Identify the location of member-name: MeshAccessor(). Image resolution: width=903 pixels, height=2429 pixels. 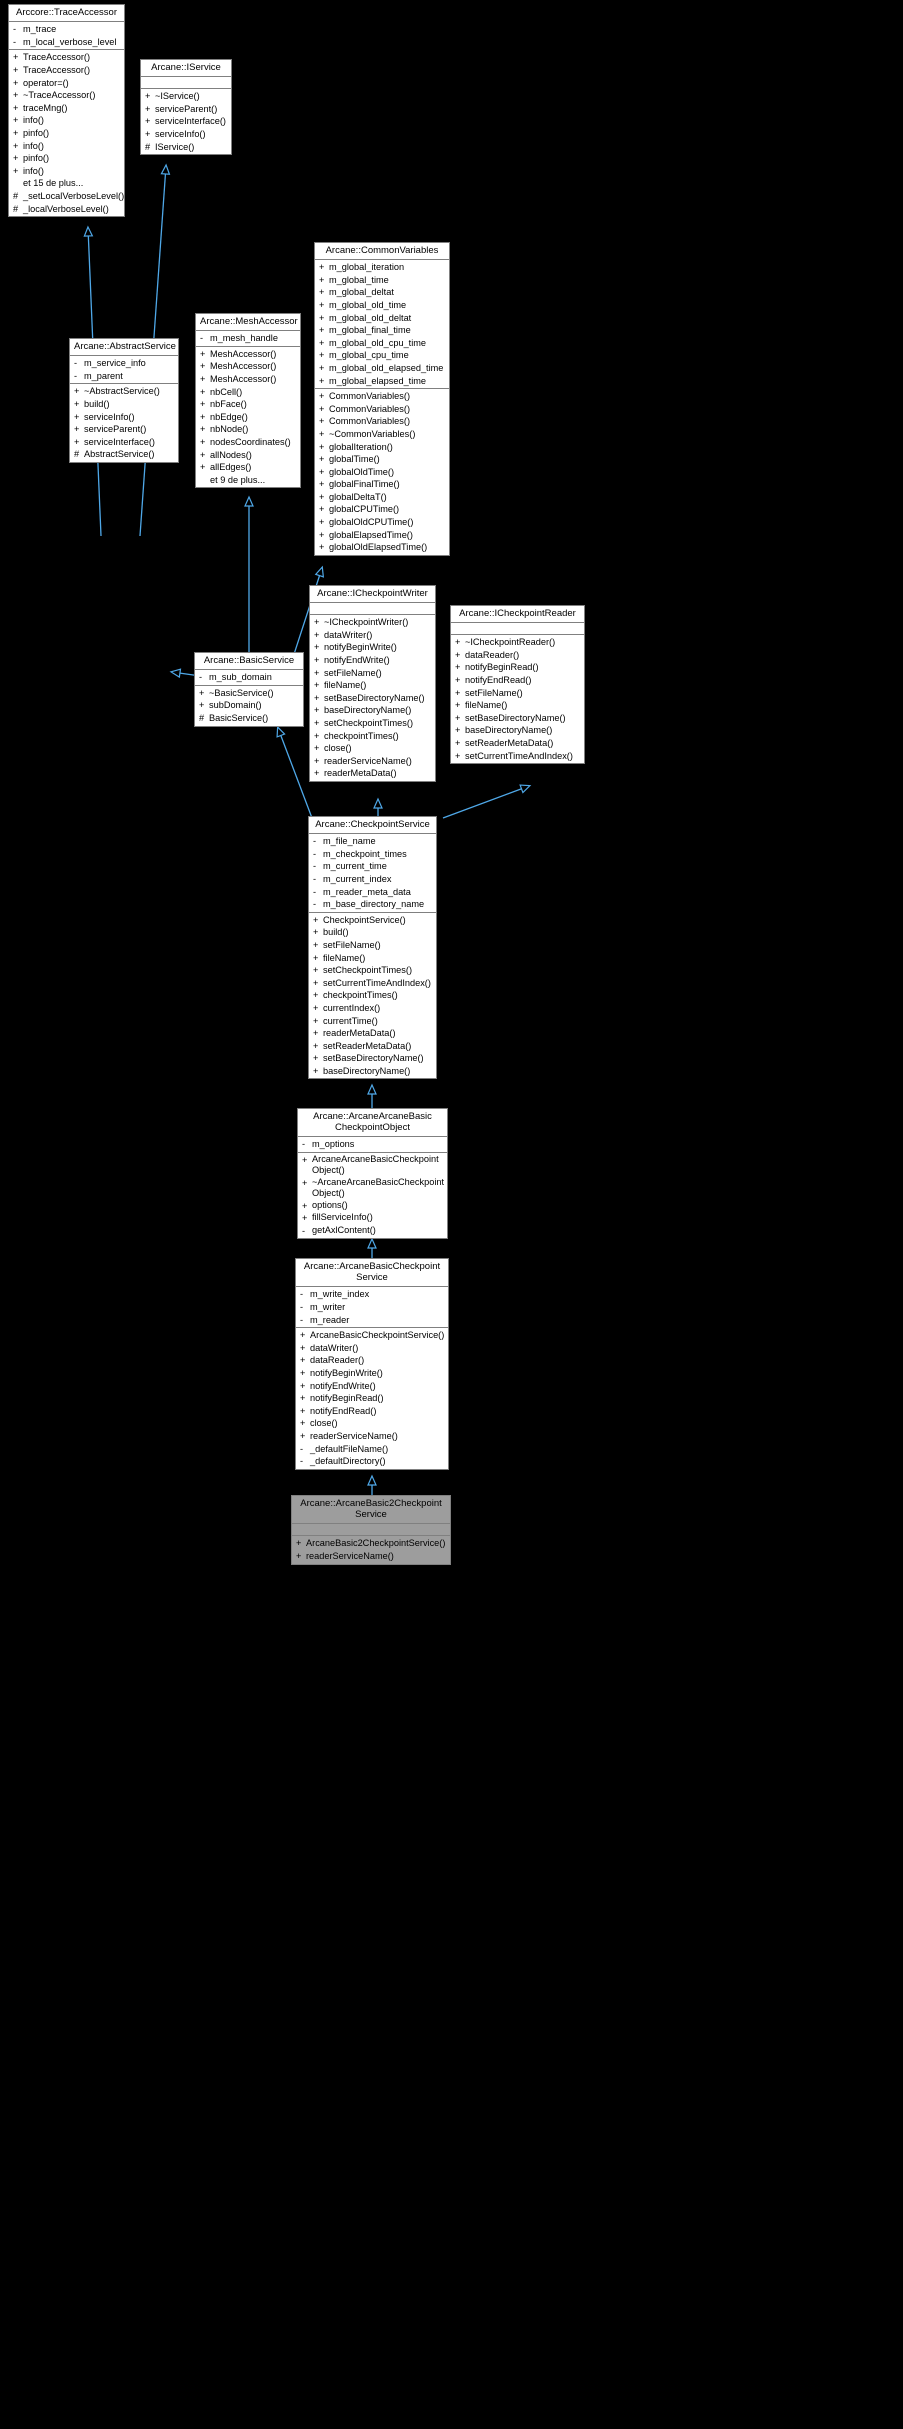
(243, 353).